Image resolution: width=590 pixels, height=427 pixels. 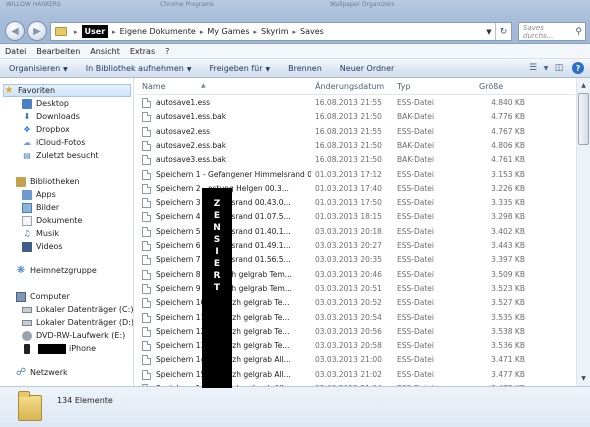 What do you see at coordinates (578, 32) in the screenshot?
I see `search-icon: ⚲` at bounding box center [578, 32].